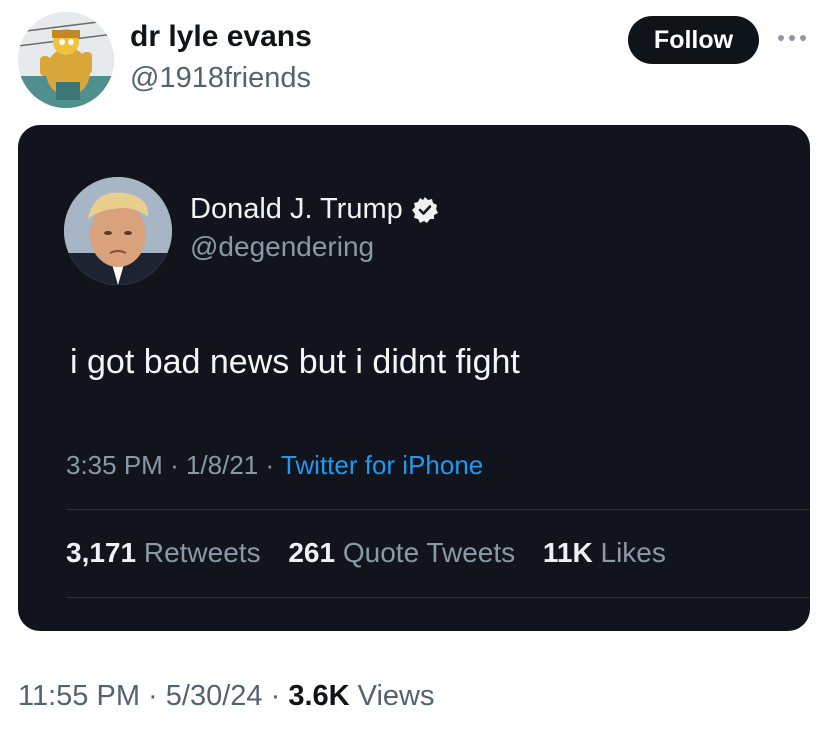 This screenshot has width=828, height=737. What do you see at coordinates (296, 209) in the screenshot?
I see `embedded-name-text: Donald J. Trump` at bounding box center [296, 209].